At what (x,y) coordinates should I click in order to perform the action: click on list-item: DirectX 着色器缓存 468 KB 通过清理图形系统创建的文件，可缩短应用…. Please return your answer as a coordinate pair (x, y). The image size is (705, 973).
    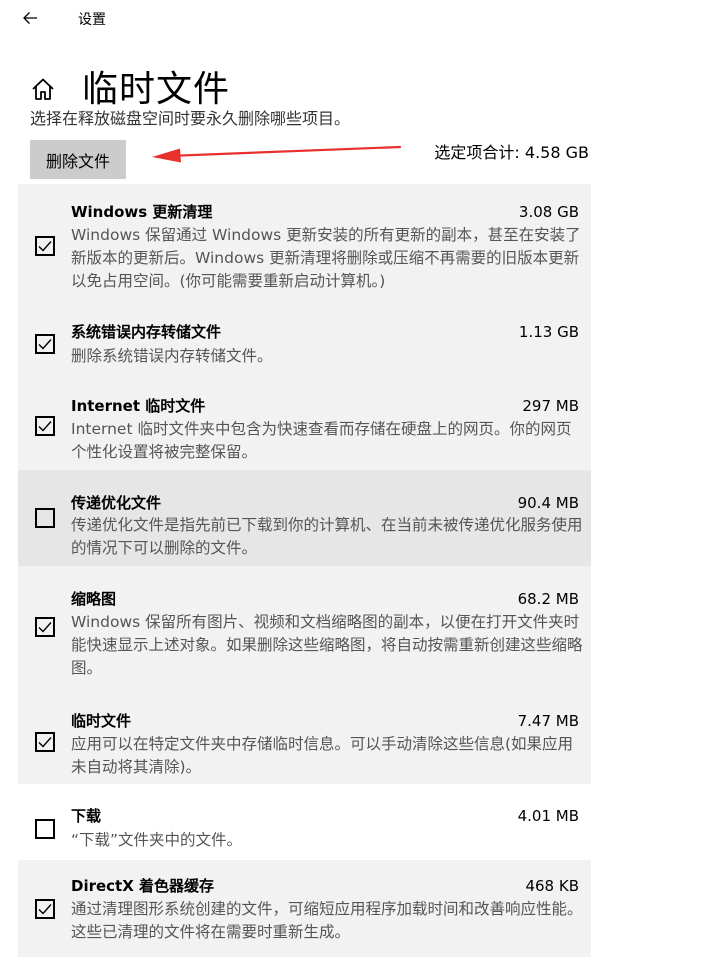
    Looking at the image, I should click on (304, 908).